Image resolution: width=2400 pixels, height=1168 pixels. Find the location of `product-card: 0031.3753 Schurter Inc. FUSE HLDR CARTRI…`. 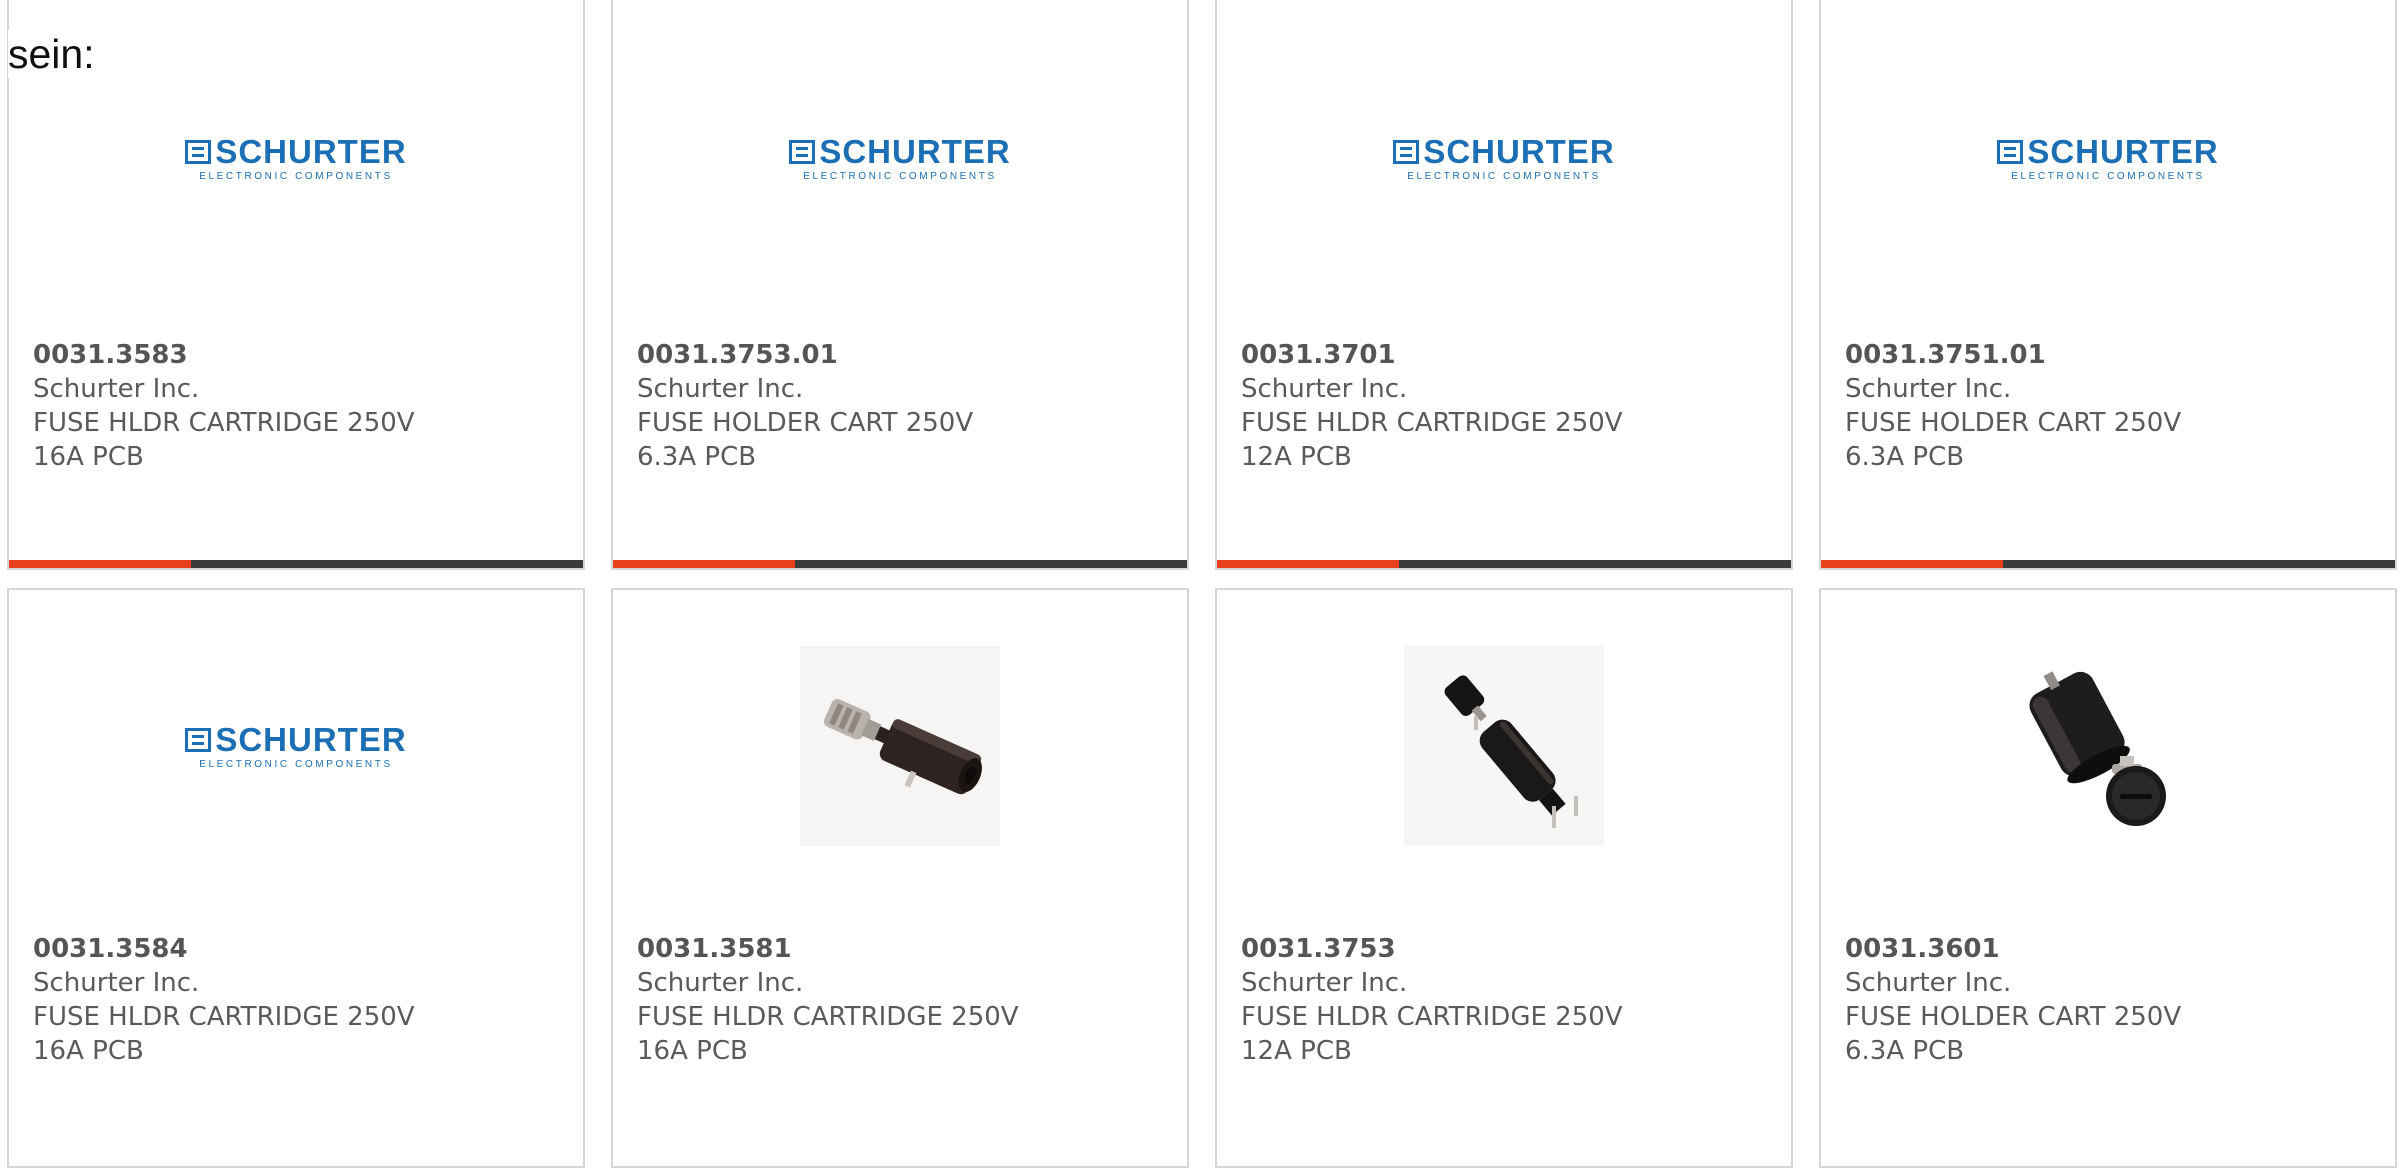

product-card: 0031.3753 Schurter Inc. FUSE HLDR CARTRI… is located at coordinates (1504, 878).